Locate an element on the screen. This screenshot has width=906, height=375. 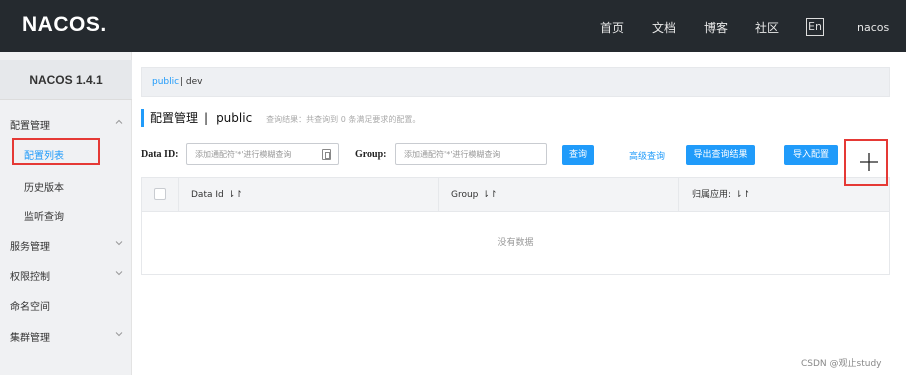
sidebar-item-label: 命名空间 is located at coordinates (30, 307).